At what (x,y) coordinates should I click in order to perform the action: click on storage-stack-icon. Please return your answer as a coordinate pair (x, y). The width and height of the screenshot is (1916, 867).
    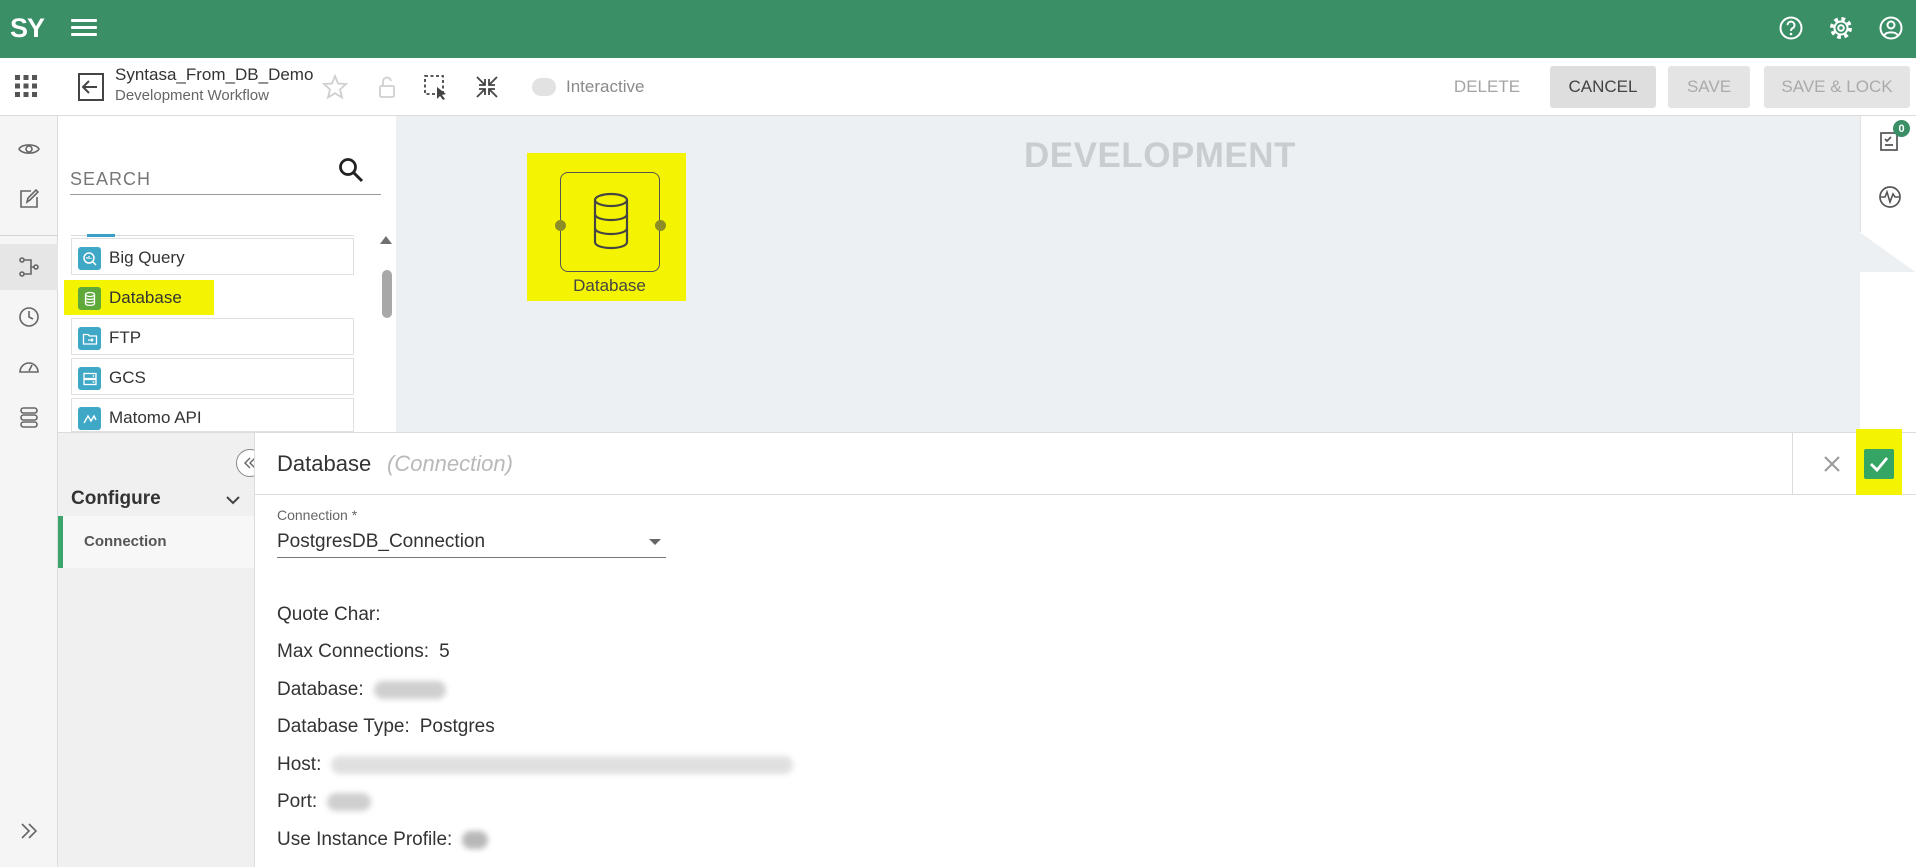
    Looking at the image, I should click on (29, 417).